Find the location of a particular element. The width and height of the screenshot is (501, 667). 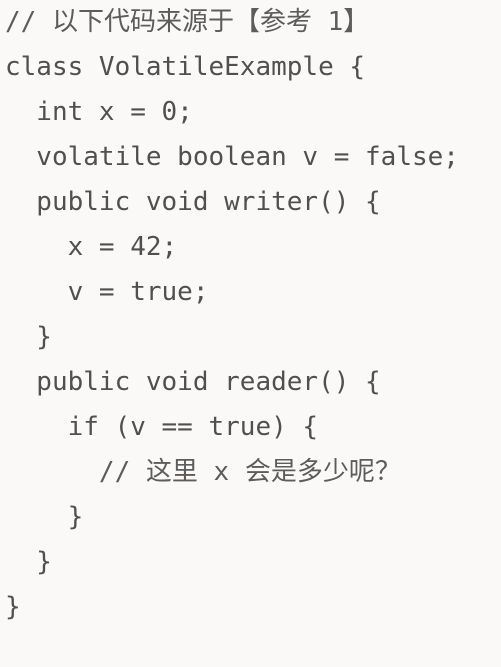

code-line-close-writer: } is located at coordinates (28, 337).